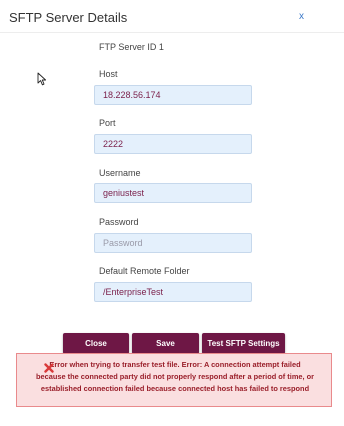 Image resolution: width=344 pixels, height=426 pixels. What do you see at coordinates (131, 47) in the screenshot?
I see `ftp-server-id-label: FTP Server ID 1` at bounding box center [131, 47].